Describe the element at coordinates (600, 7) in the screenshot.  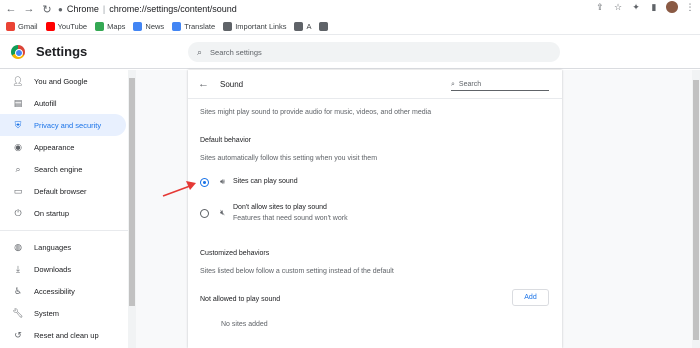
I see `share-icon: ⇪` at that location.